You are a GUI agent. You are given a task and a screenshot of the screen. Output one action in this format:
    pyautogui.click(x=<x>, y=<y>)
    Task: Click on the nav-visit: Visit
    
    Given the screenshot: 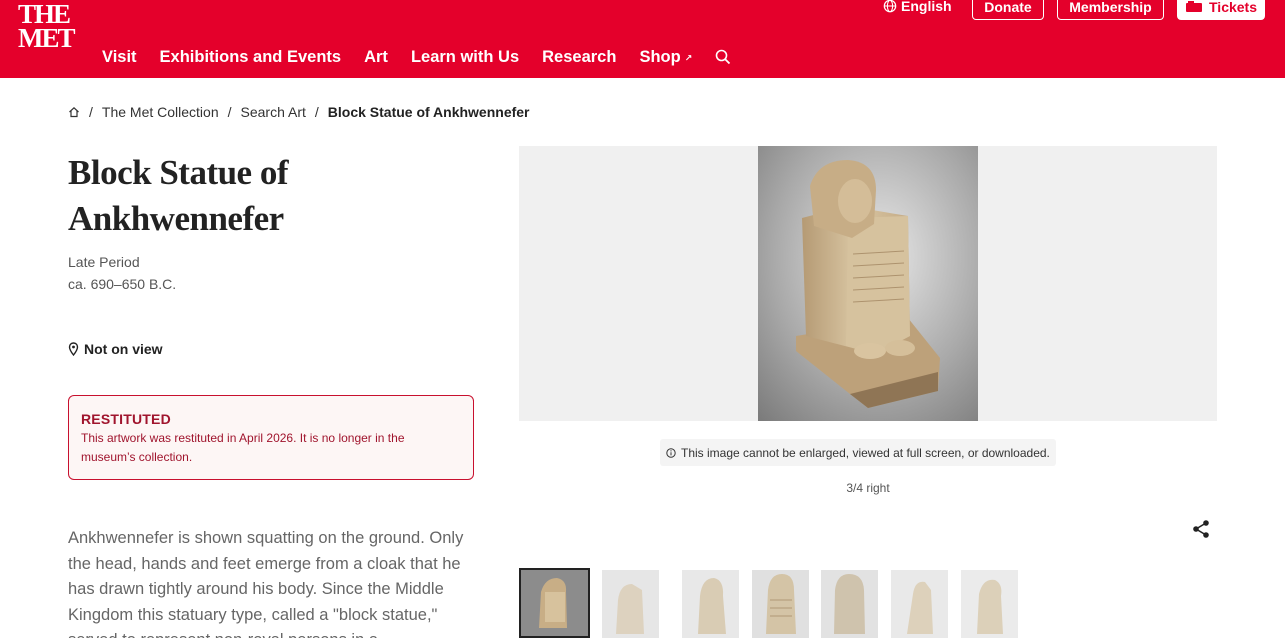 What is the action you would take?
    pyautogui.click(x=119, y=57)
    